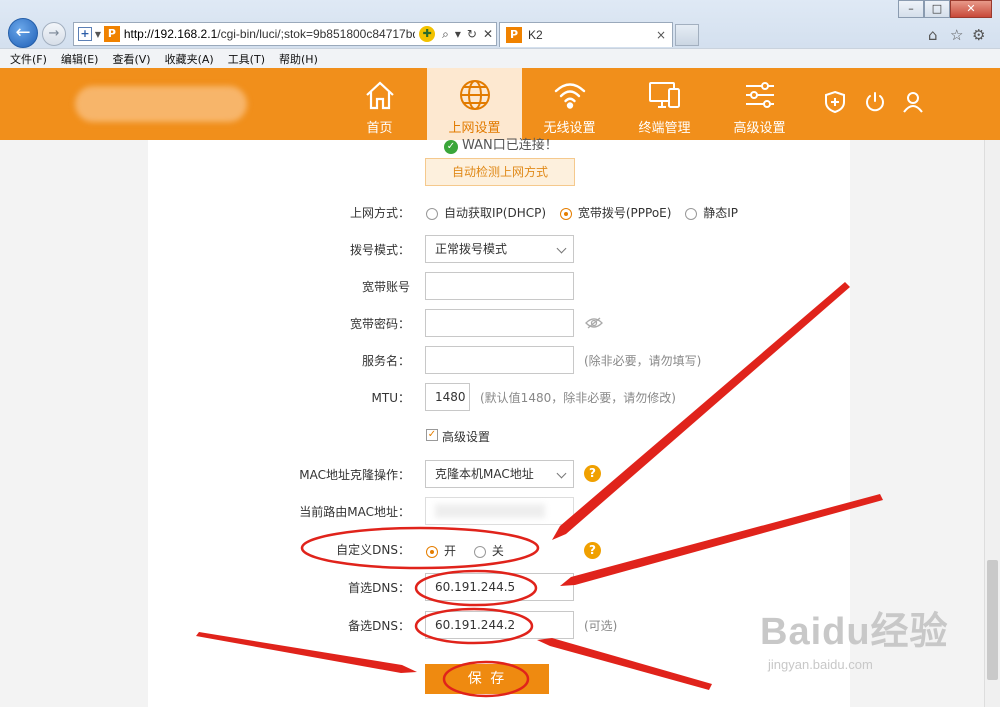  I want to click on current-mac-field, so click(499, 511).